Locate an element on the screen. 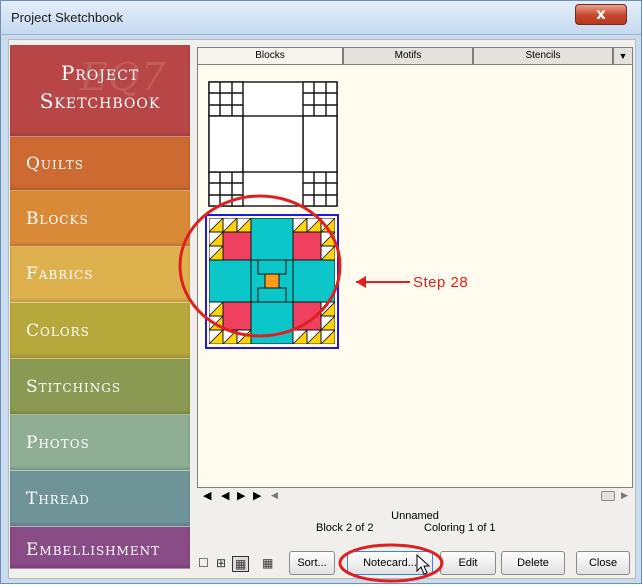 The width and height of the screenshot is (642, 586). block-count-label: Block 2 of 2 is located at coordinates (345, 528).